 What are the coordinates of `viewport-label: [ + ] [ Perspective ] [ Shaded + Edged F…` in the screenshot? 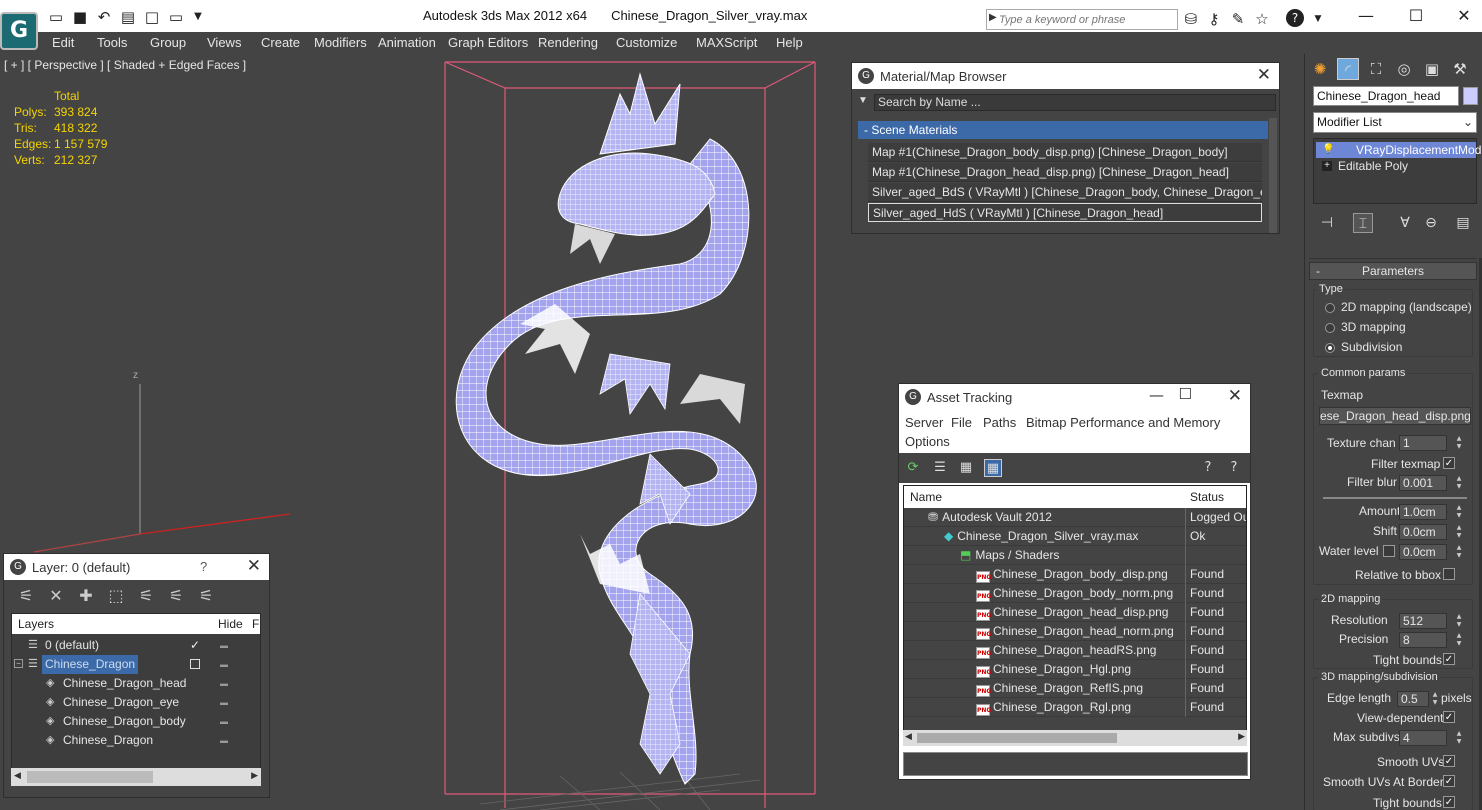 It's located at (125, 65).